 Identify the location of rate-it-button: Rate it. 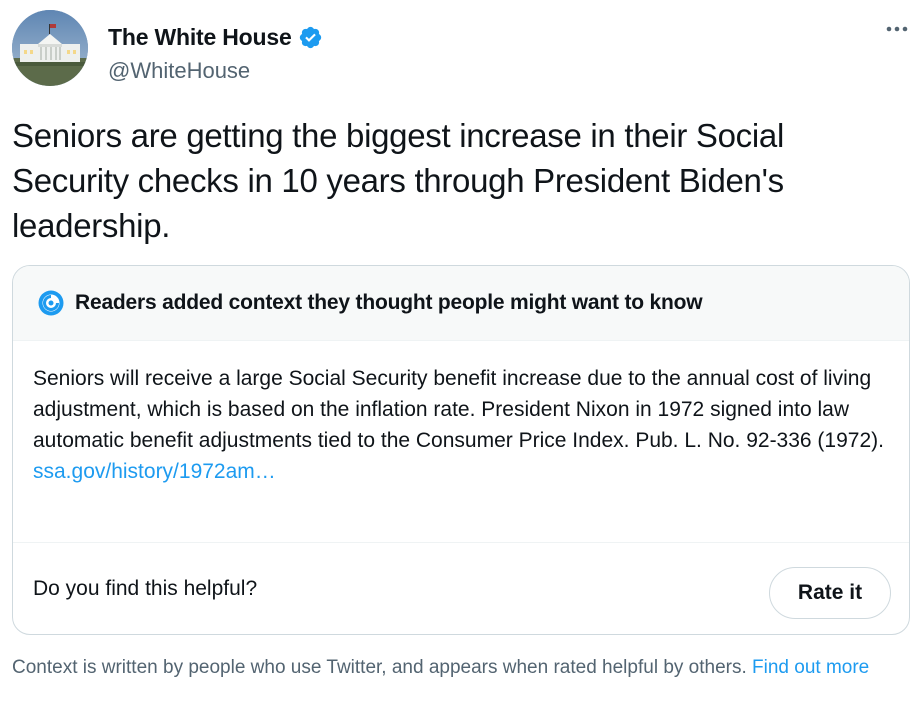
(830, 593).